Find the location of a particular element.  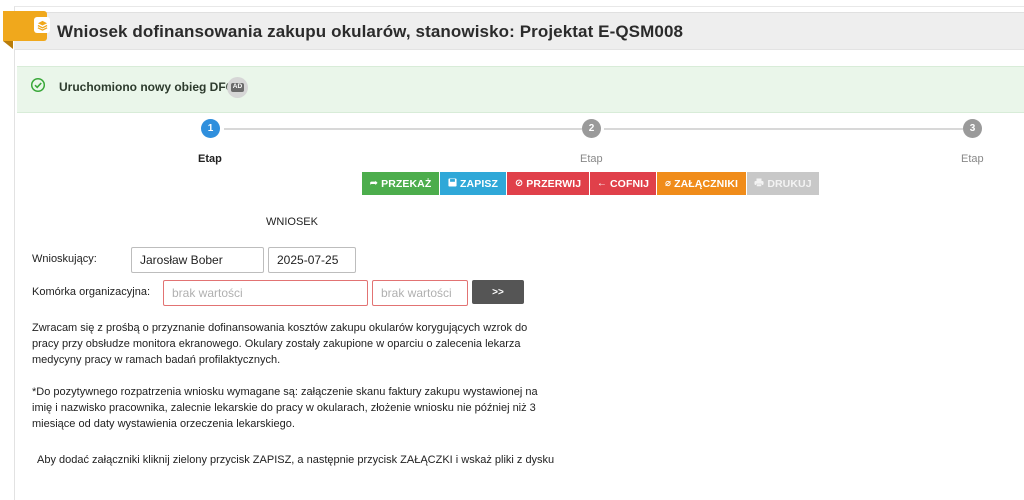

step-3-label: Etap is located at coordinates (972, 159).